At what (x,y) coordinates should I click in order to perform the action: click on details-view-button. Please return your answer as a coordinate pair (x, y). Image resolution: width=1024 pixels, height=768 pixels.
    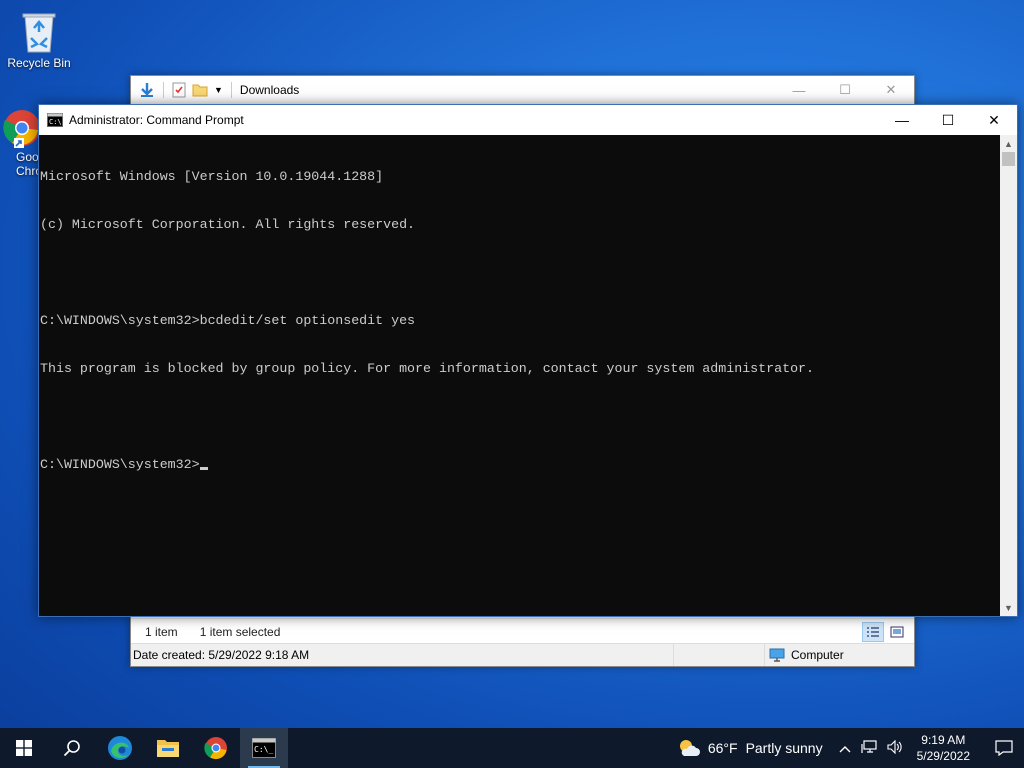
    Looking at the image, I should click on (873, 631).